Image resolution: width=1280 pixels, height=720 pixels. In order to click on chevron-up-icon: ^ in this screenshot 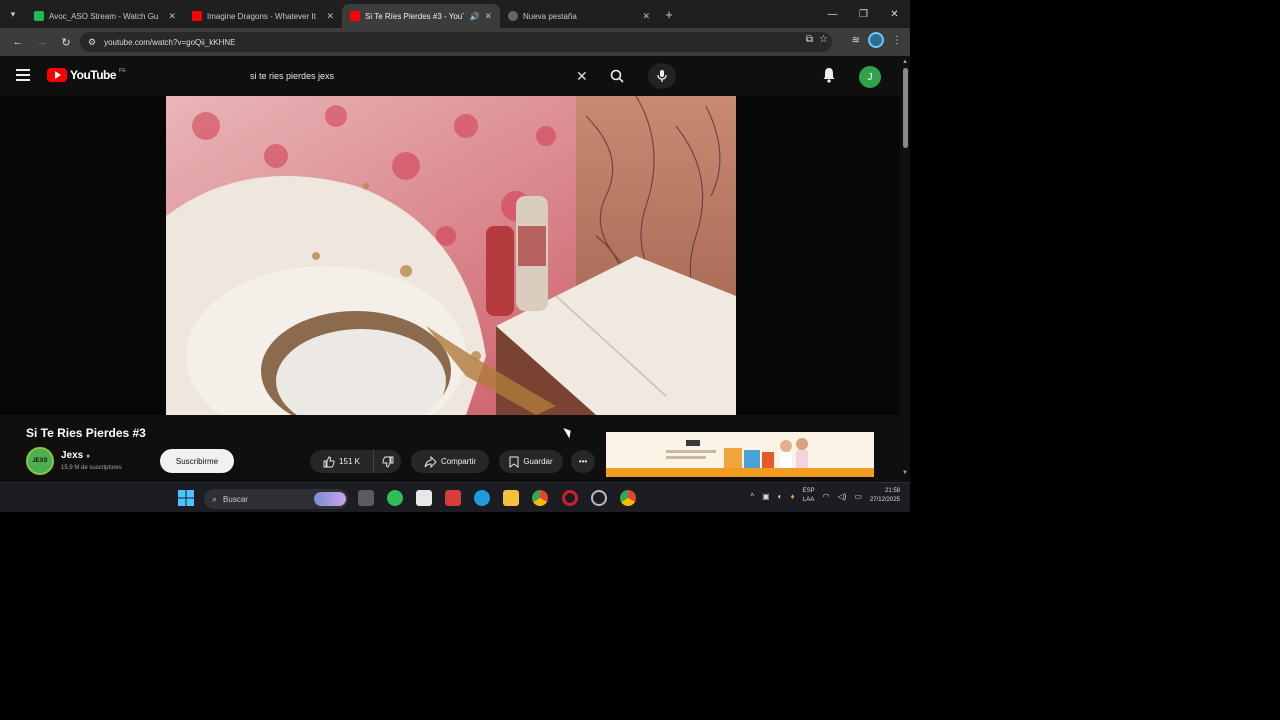, I will do `click(752, 496)`.